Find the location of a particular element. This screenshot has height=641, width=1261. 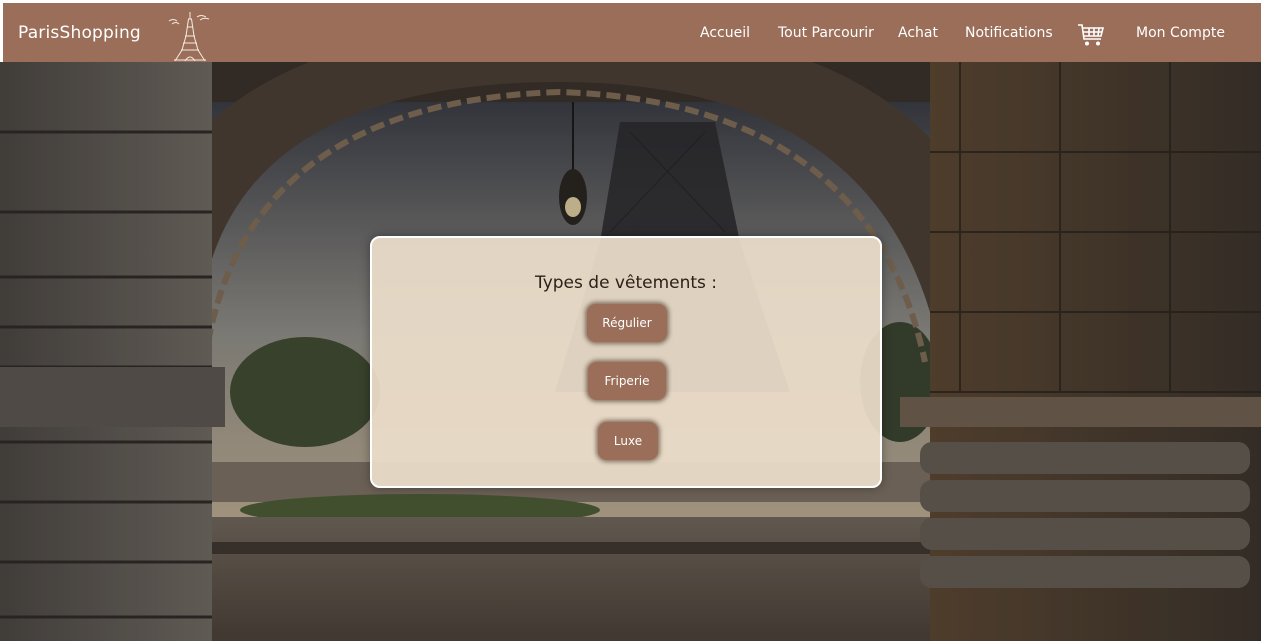

type-regulier-button: Régulier is located at coordinates (627, 323).